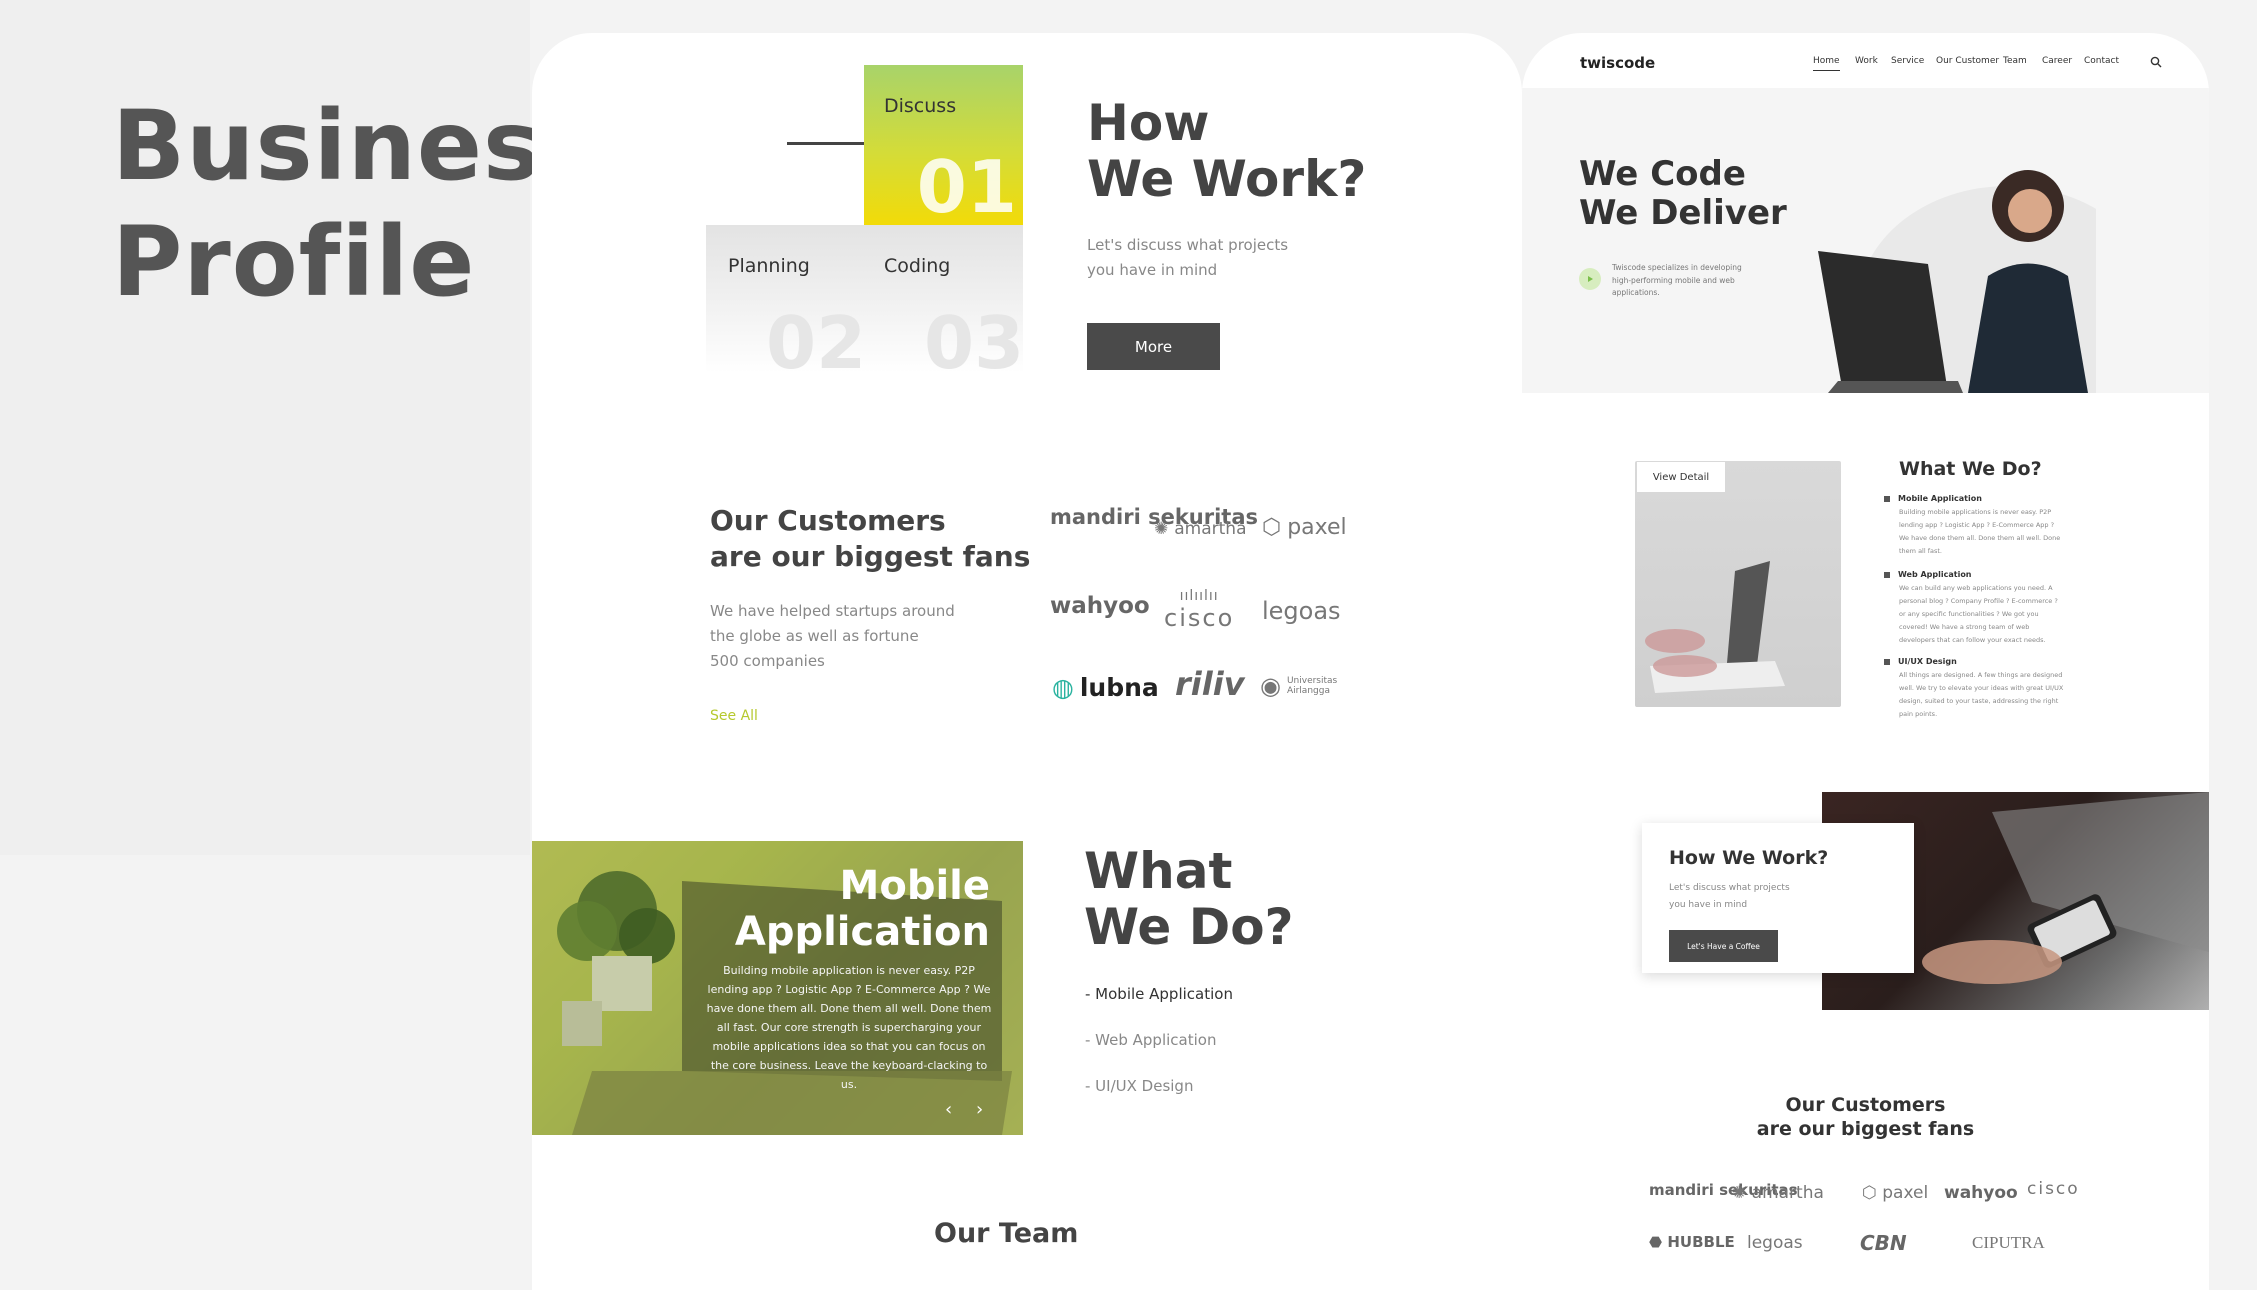 Image resolution: width=2257 pixels, height=1290 pixels. I want to click on step-number: 02, so click(816, 343).